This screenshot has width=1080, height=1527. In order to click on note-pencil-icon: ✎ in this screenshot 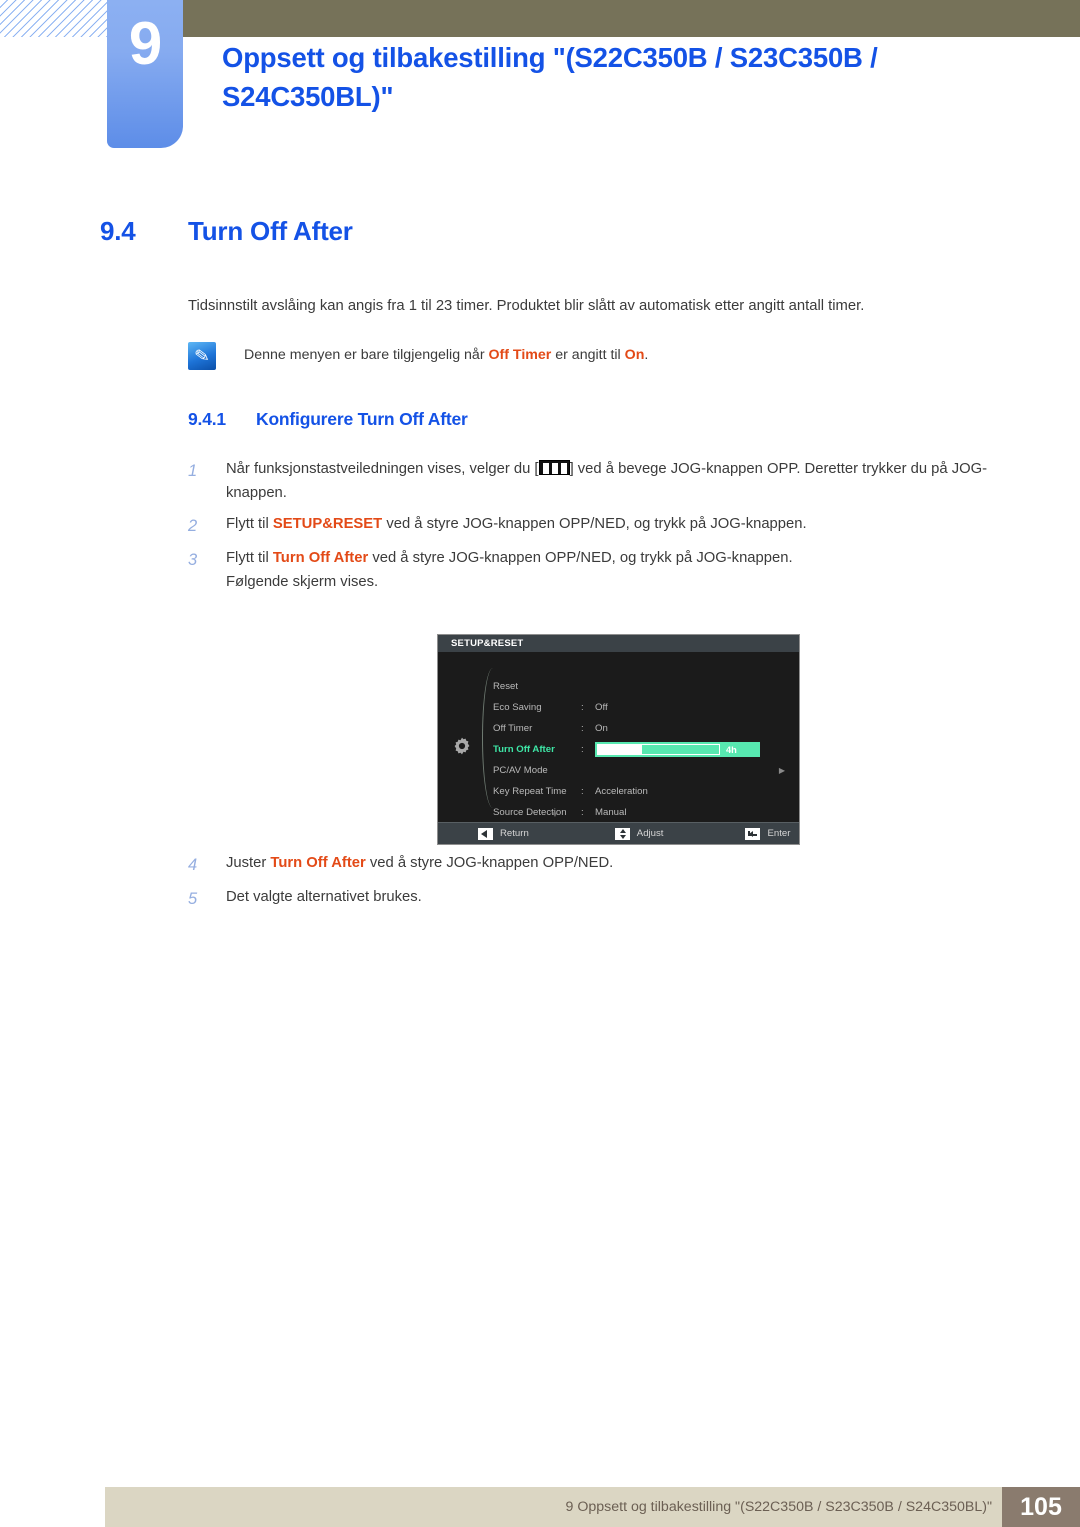, I will do `click(202, 356)`.